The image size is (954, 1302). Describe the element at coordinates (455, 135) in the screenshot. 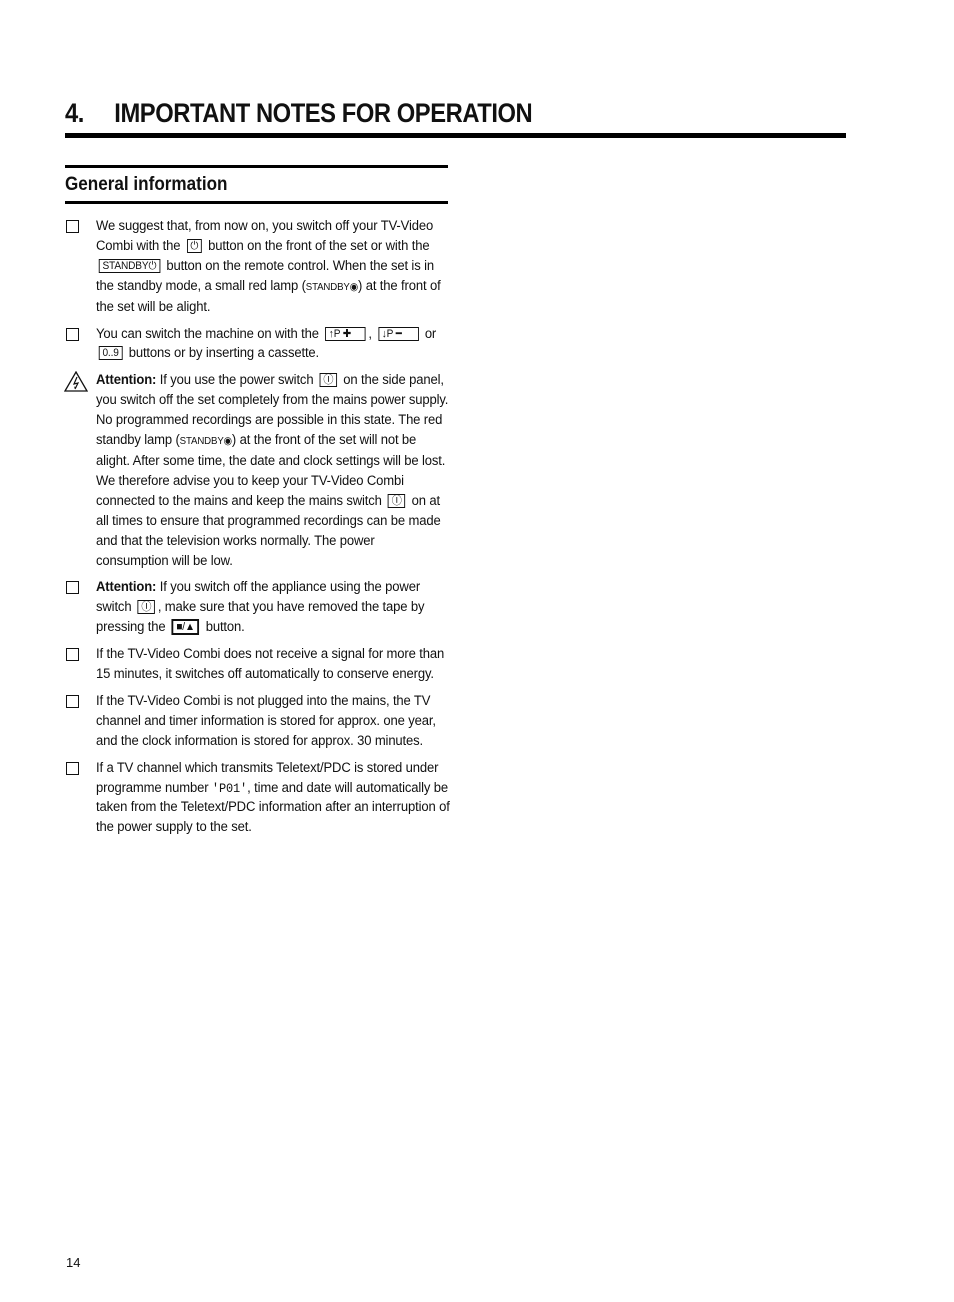

I see `chapter-rule` at that location.